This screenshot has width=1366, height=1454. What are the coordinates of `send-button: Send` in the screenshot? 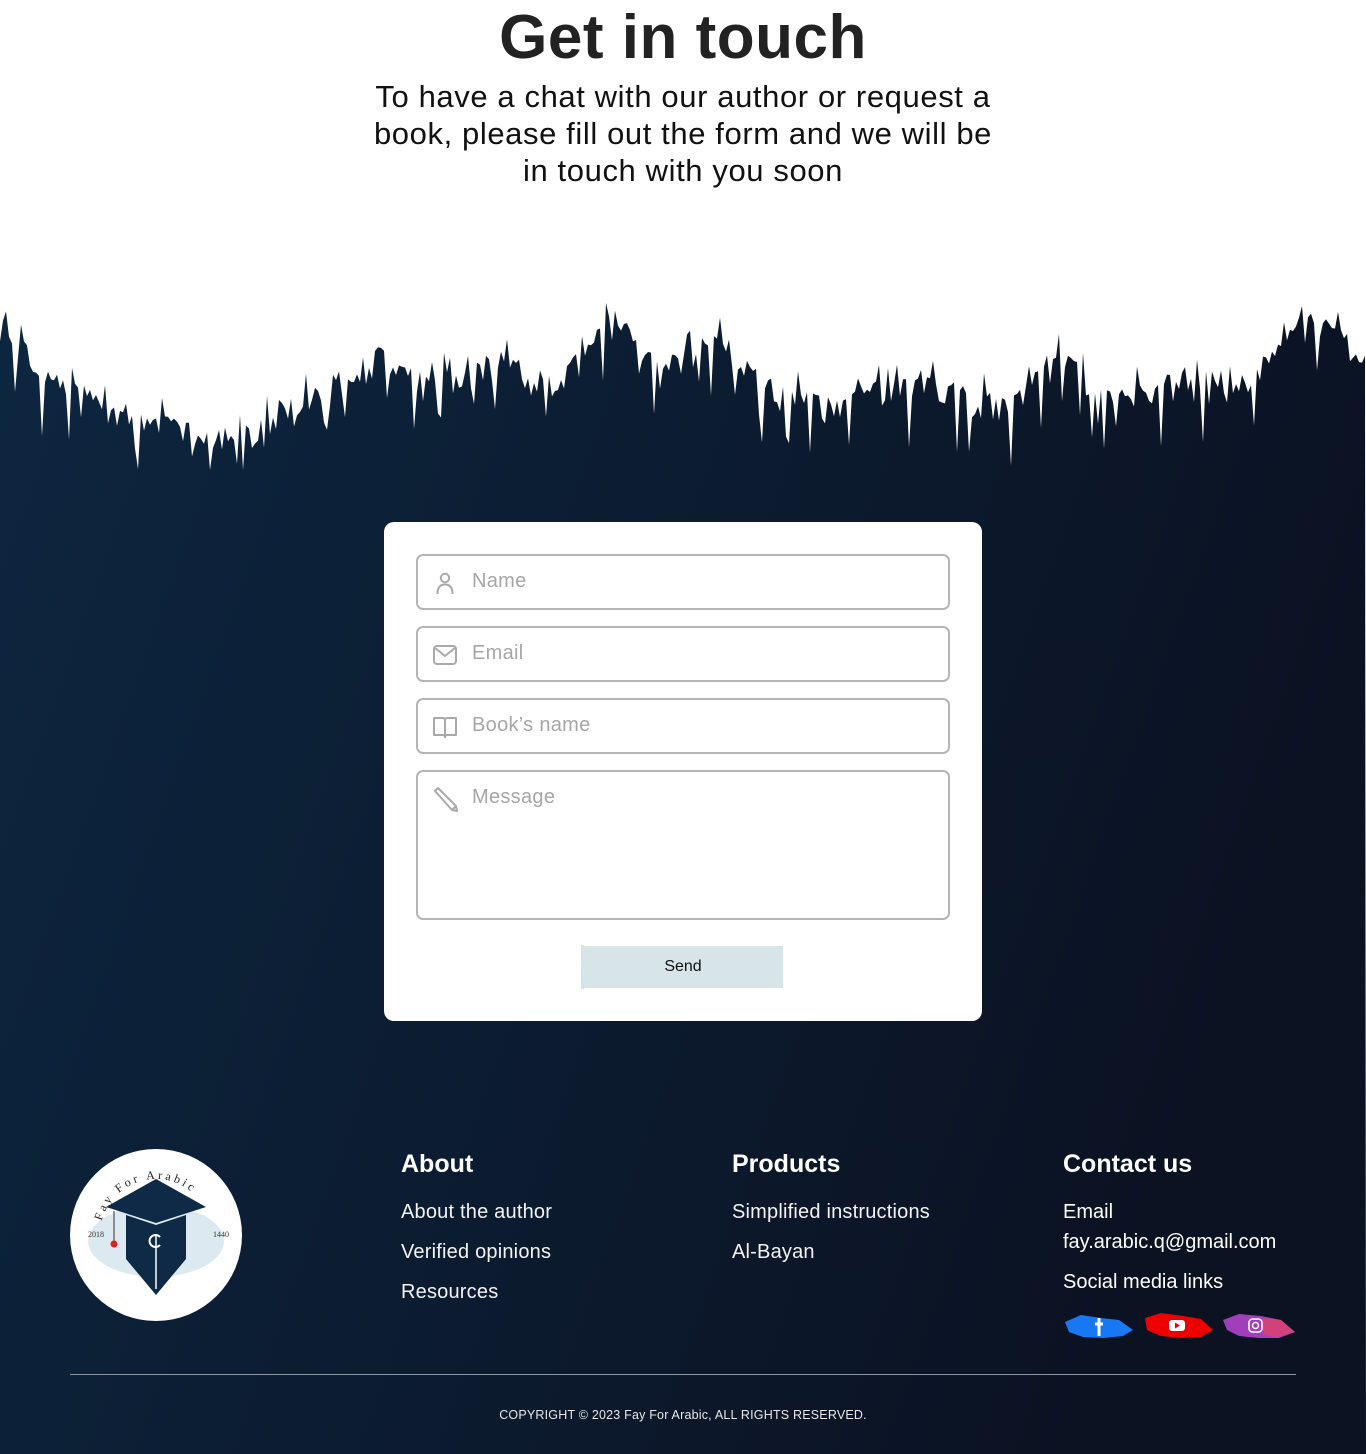 It's located at (682, 967).